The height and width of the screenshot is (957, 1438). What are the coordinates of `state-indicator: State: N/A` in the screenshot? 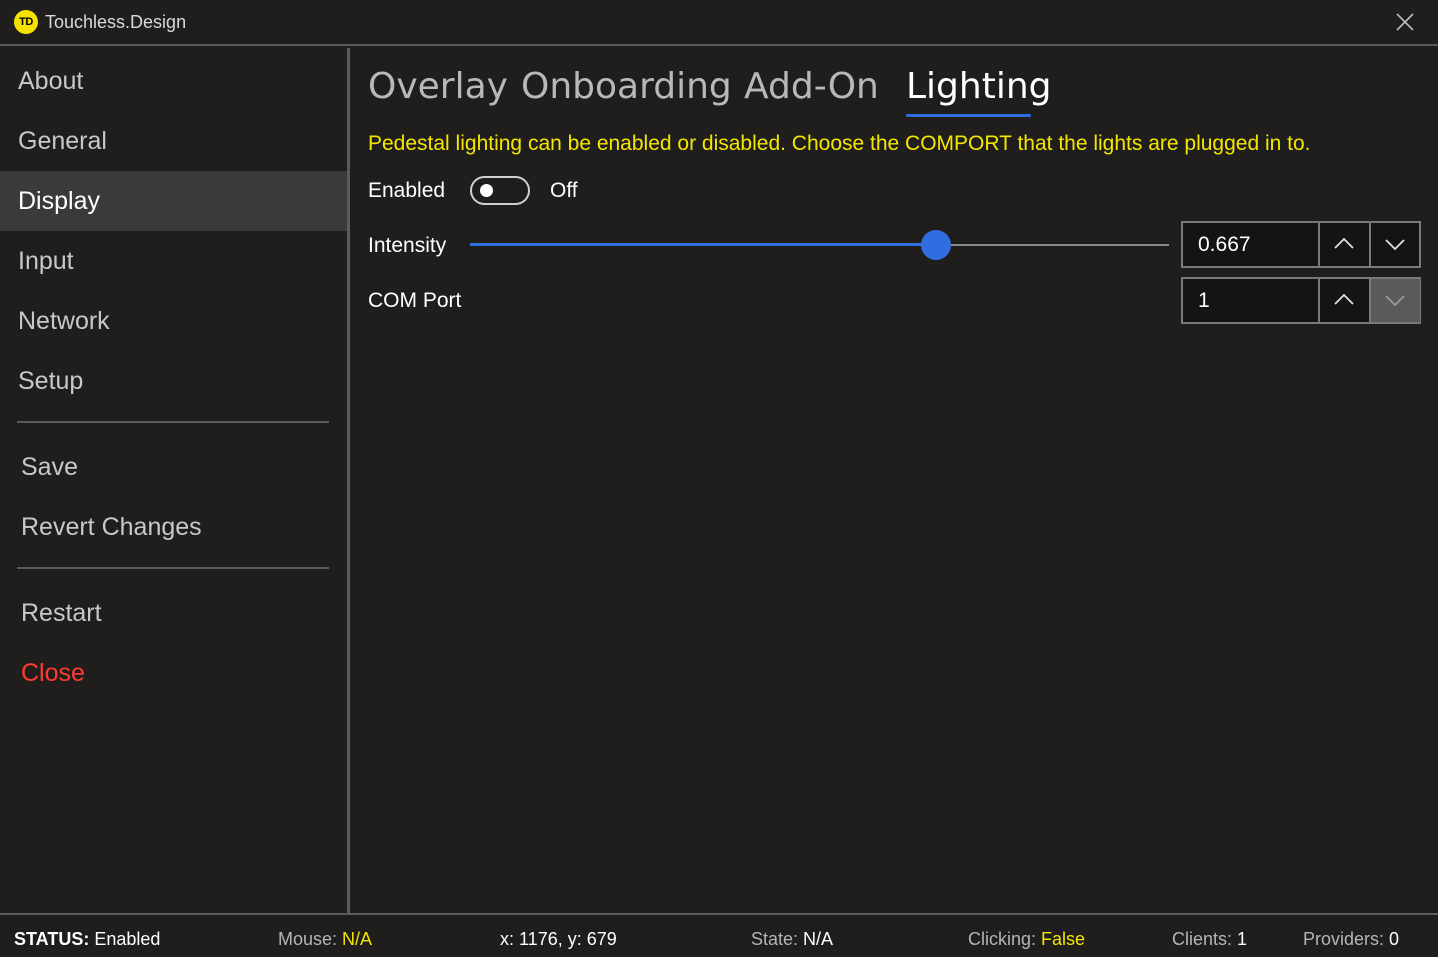 It's located at (792, 939).